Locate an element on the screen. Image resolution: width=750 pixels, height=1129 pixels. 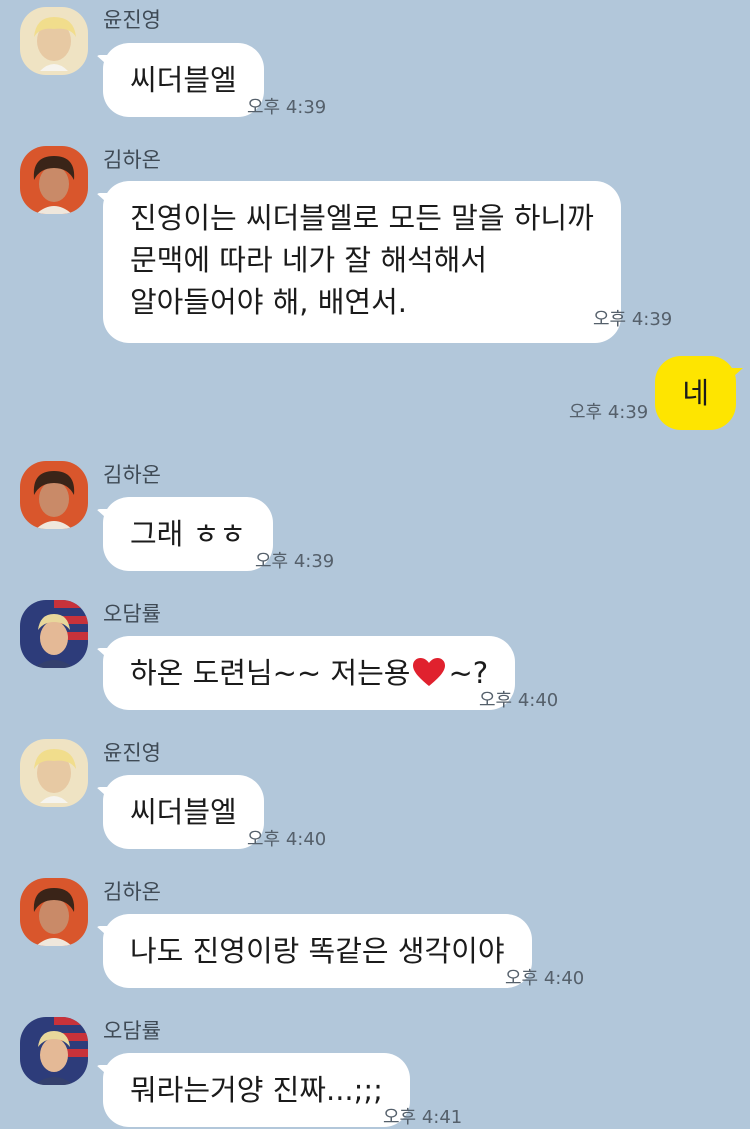
message-bubble: 그래 ㅎㅎ is located at coordinates (188, 534).